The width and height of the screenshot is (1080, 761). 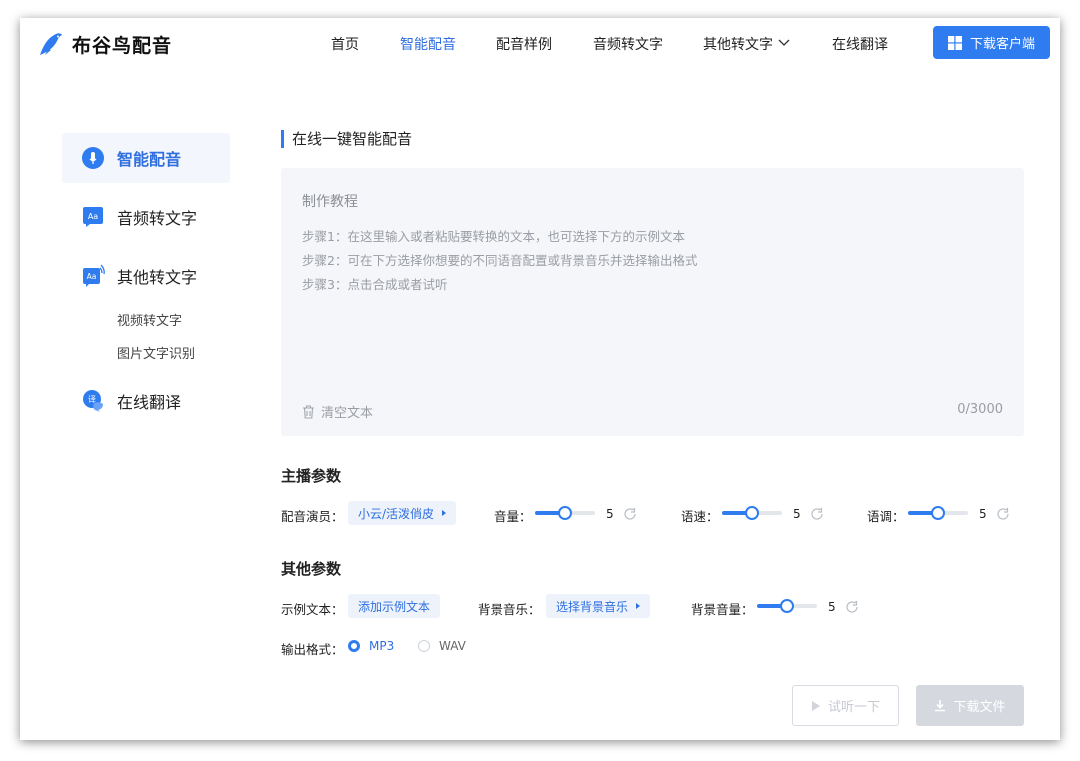 I want to click on windows-icon, so click(x=954, y=42).